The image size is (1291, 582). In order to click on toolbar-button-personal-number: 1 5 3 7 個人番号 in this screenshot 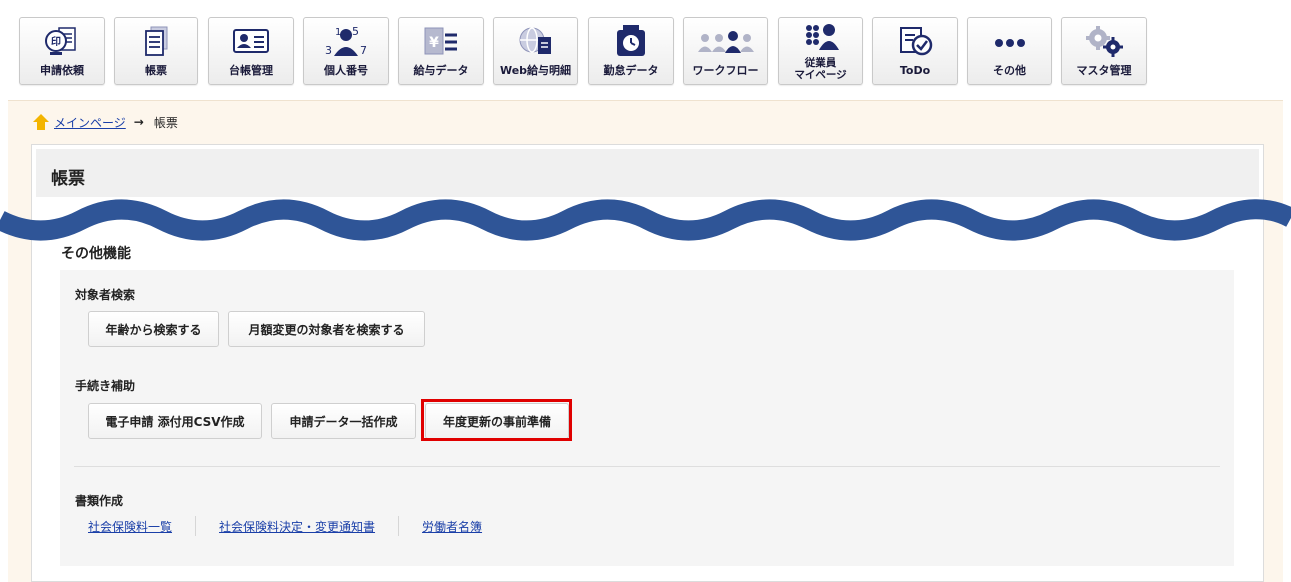, I will do `click(346, 51)`.